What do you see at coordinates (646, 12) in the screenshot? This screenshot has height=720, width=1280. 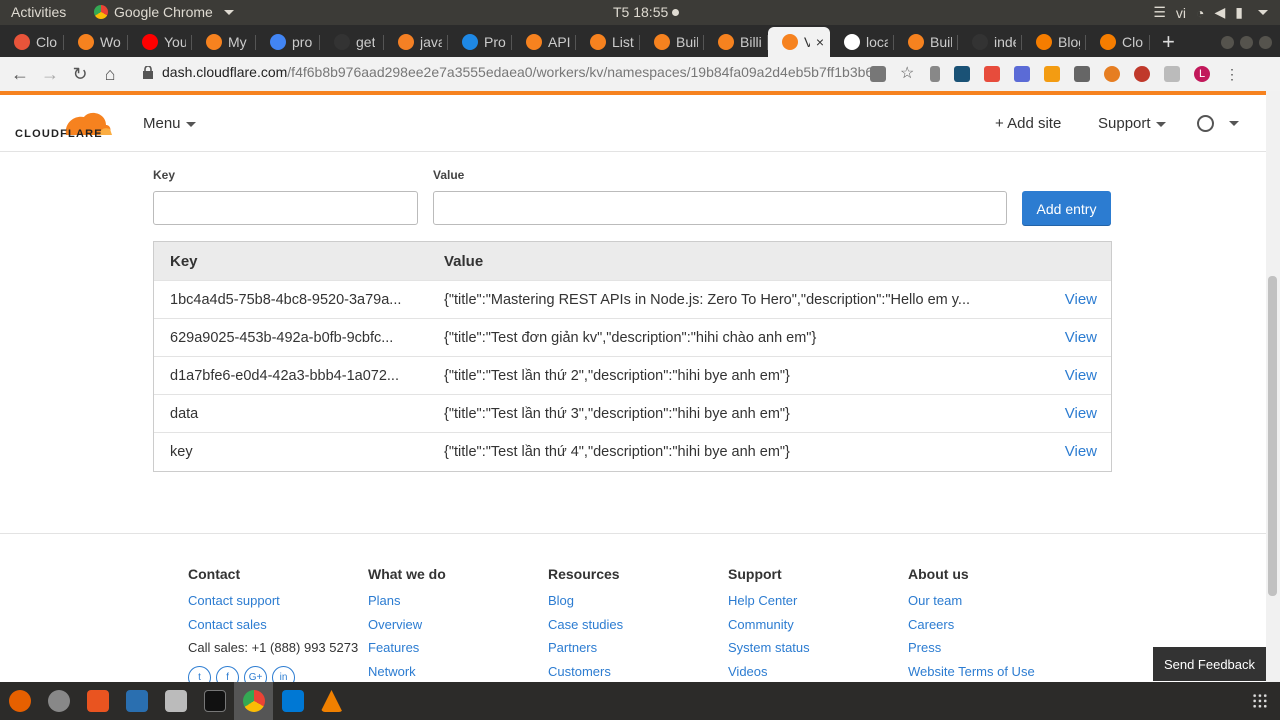 I see `clock: T5 18:55` at bounding box center [646, 12].